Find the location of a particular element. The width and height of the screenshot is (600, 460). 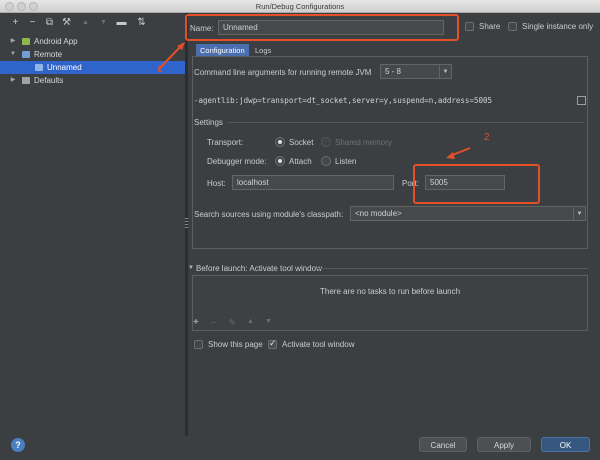

arrow-2-head-icon is located at coordinates (450, 155).